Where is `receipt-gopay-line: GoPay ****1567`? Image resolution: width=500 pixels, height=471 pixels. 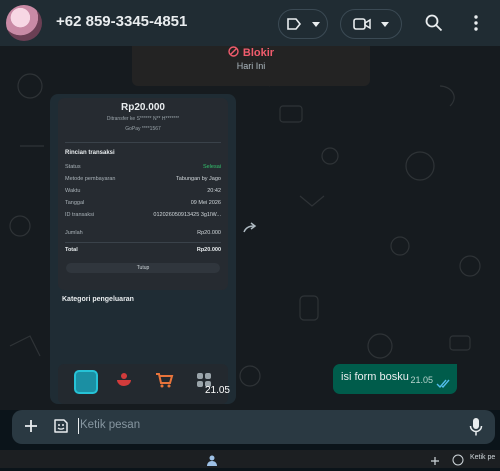
receipt-gopay-line: GoPay ****1567 is located at coordinates (143, 129).